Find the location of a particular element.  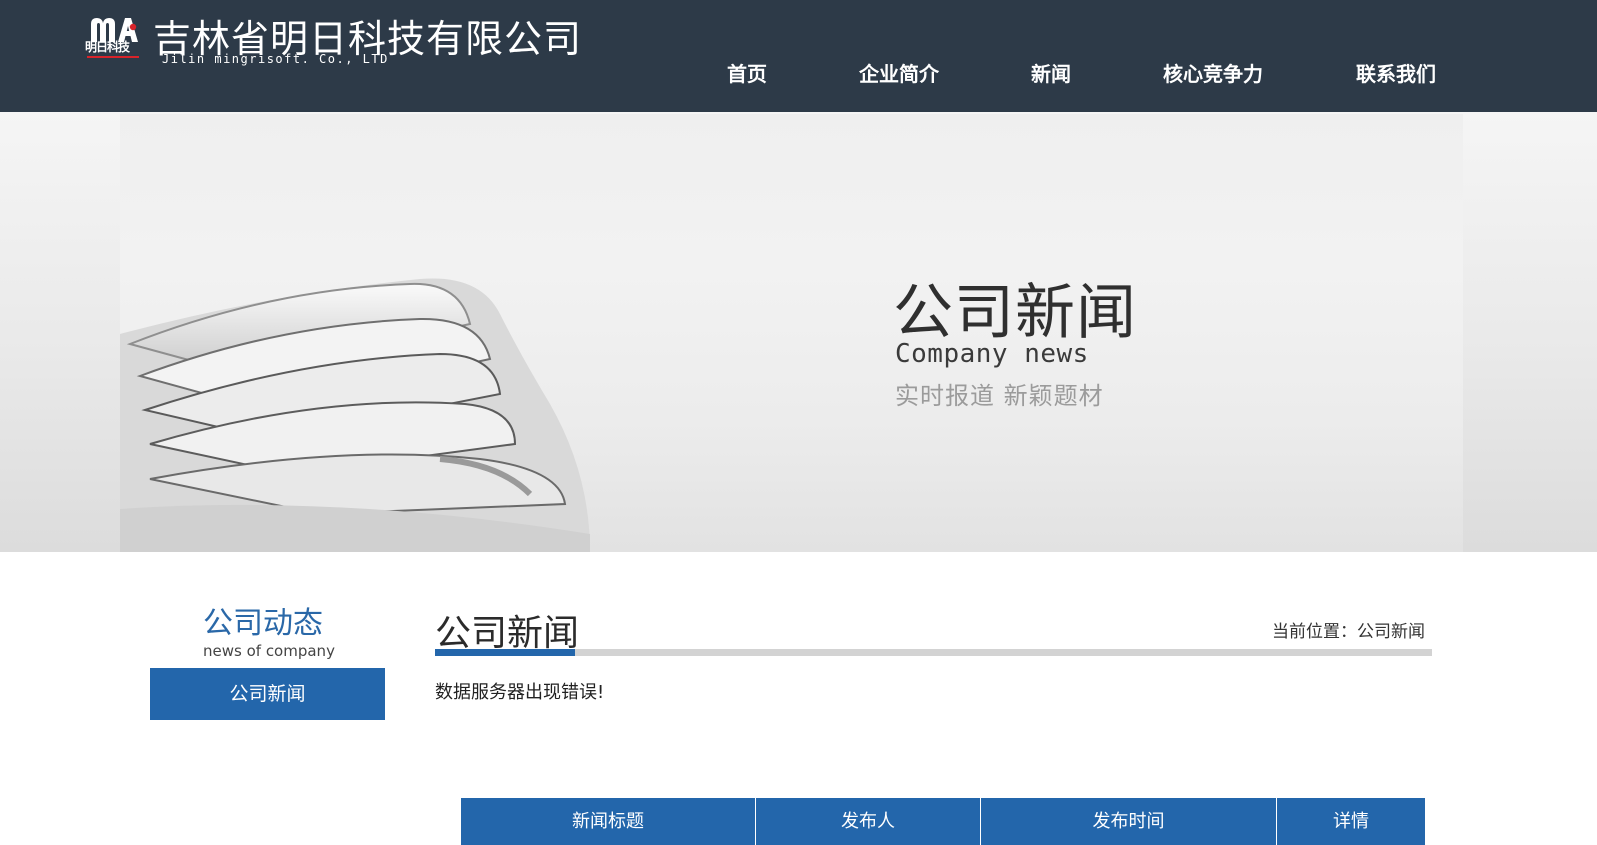

nav-item-news: 新闻 is located at coordinates (1051, 73).